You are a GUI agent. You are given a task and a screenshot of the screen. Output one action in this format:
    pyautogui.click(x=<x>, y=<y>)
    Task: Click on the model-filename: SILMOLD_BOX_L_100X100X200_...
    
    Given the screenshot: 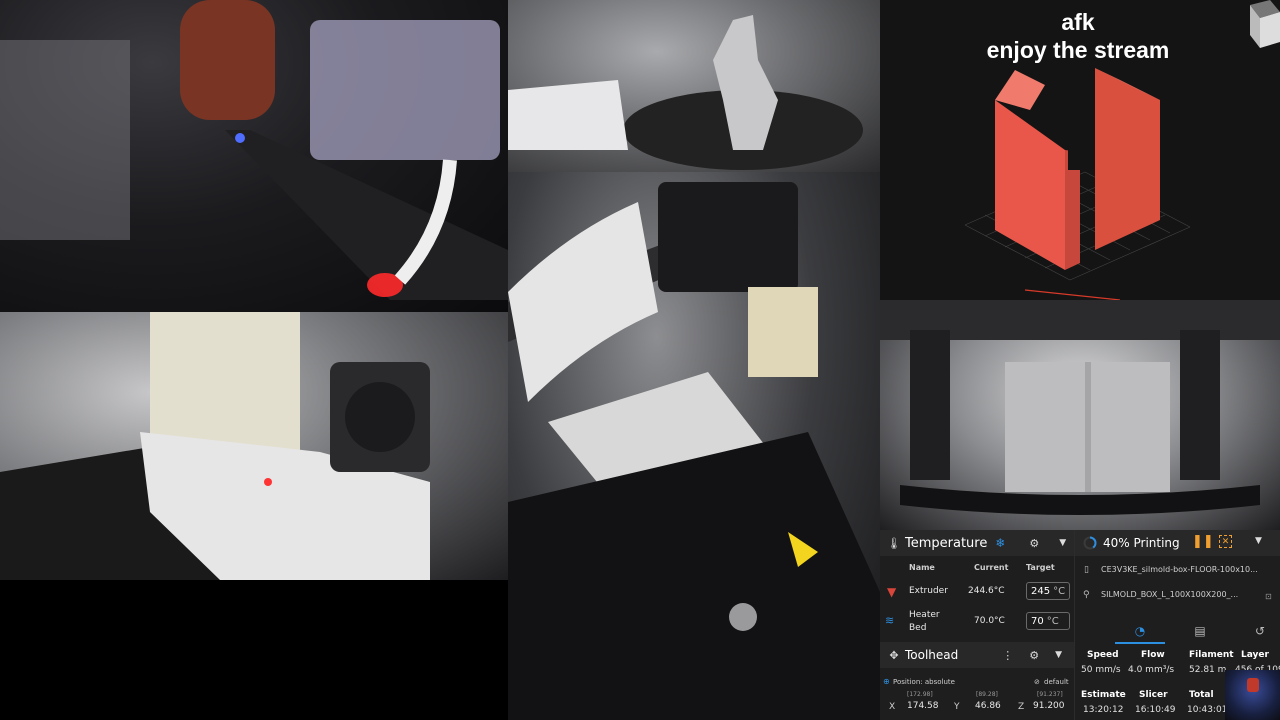 What is the action you would take?
    pyautogui.click(x=1169, y=594)
    